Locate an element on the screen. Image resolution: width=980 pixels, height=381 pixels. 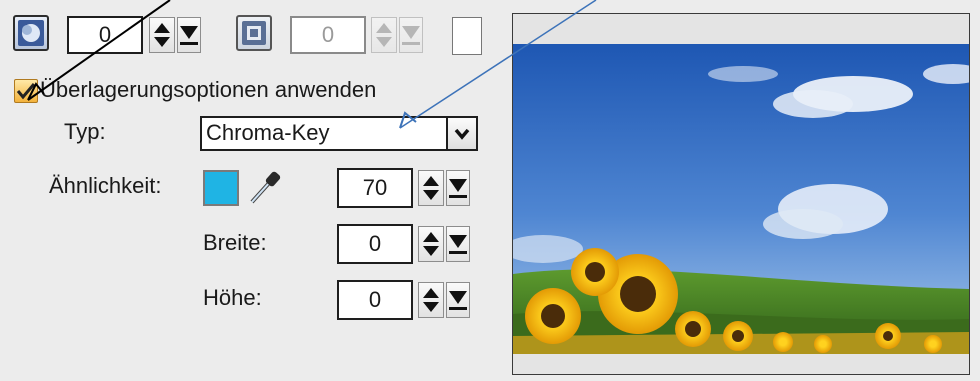
top-right-spin-button is located at coordinates (384, 35).